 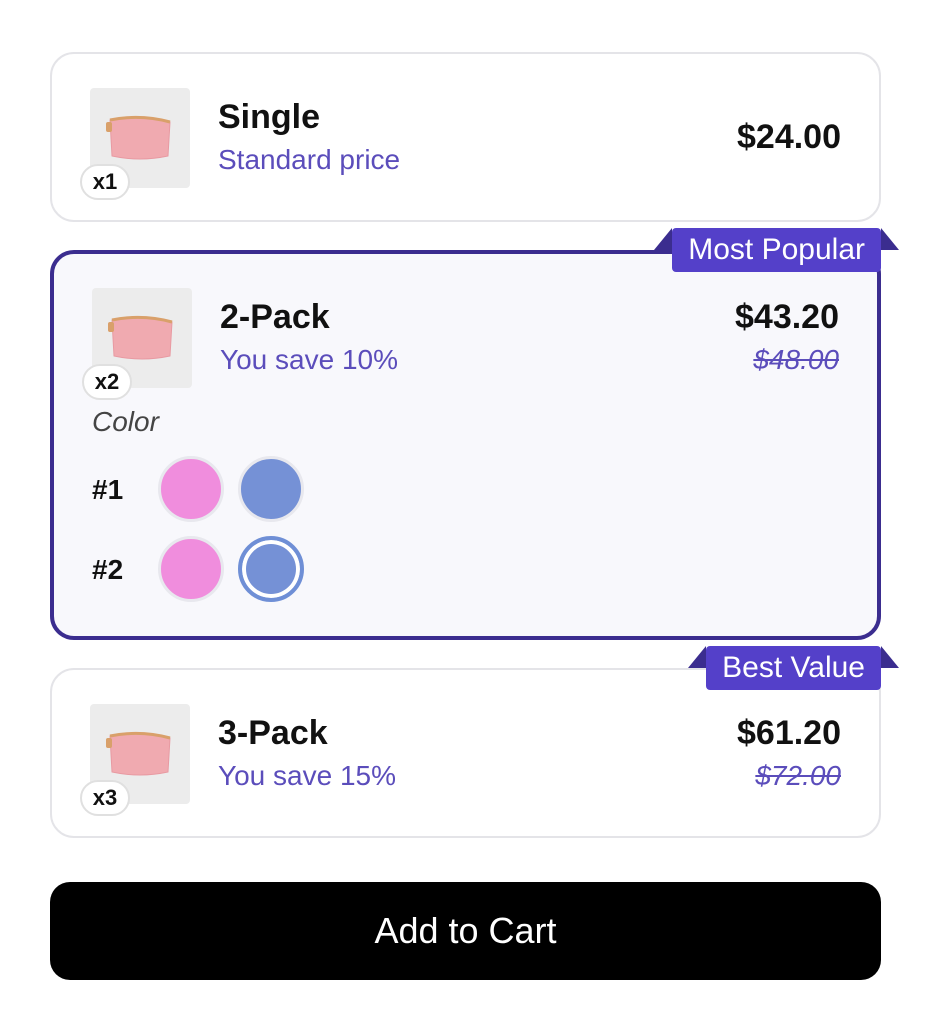 I want to click on ribbon-label: Best Value, so click(x=793, y=667).